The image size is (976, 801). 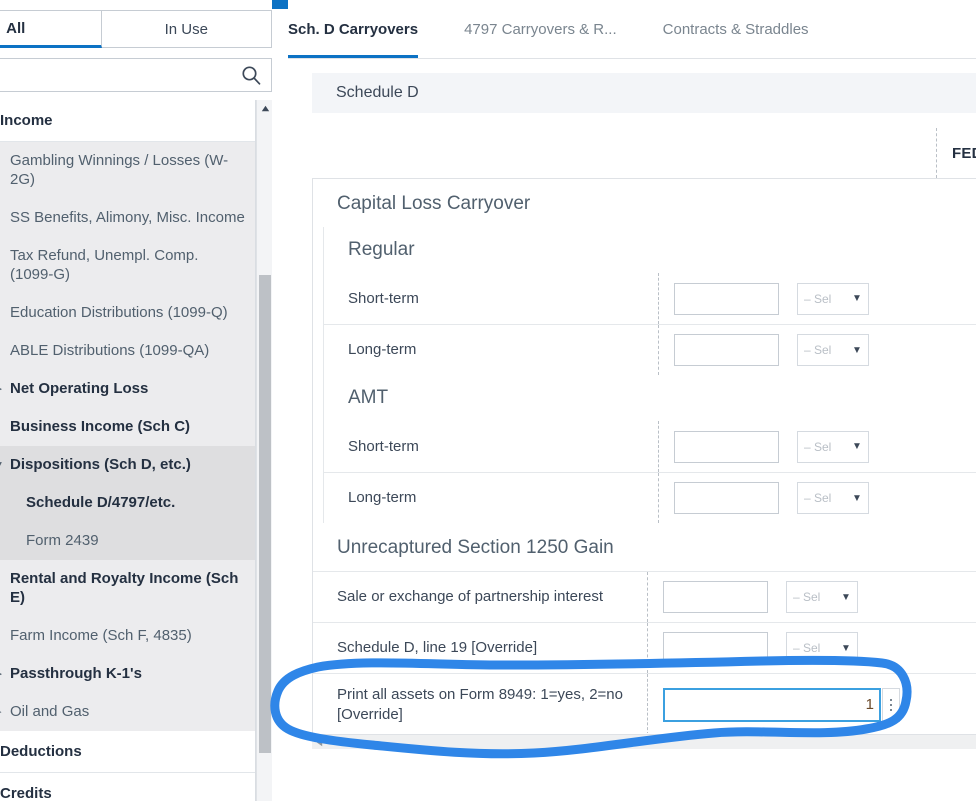 What do you see at coordinates (735, 29) in the screenshot?
I see `tab-contracts-straddles-label: Contracts & Straddles` at bounding box center [735, 29].